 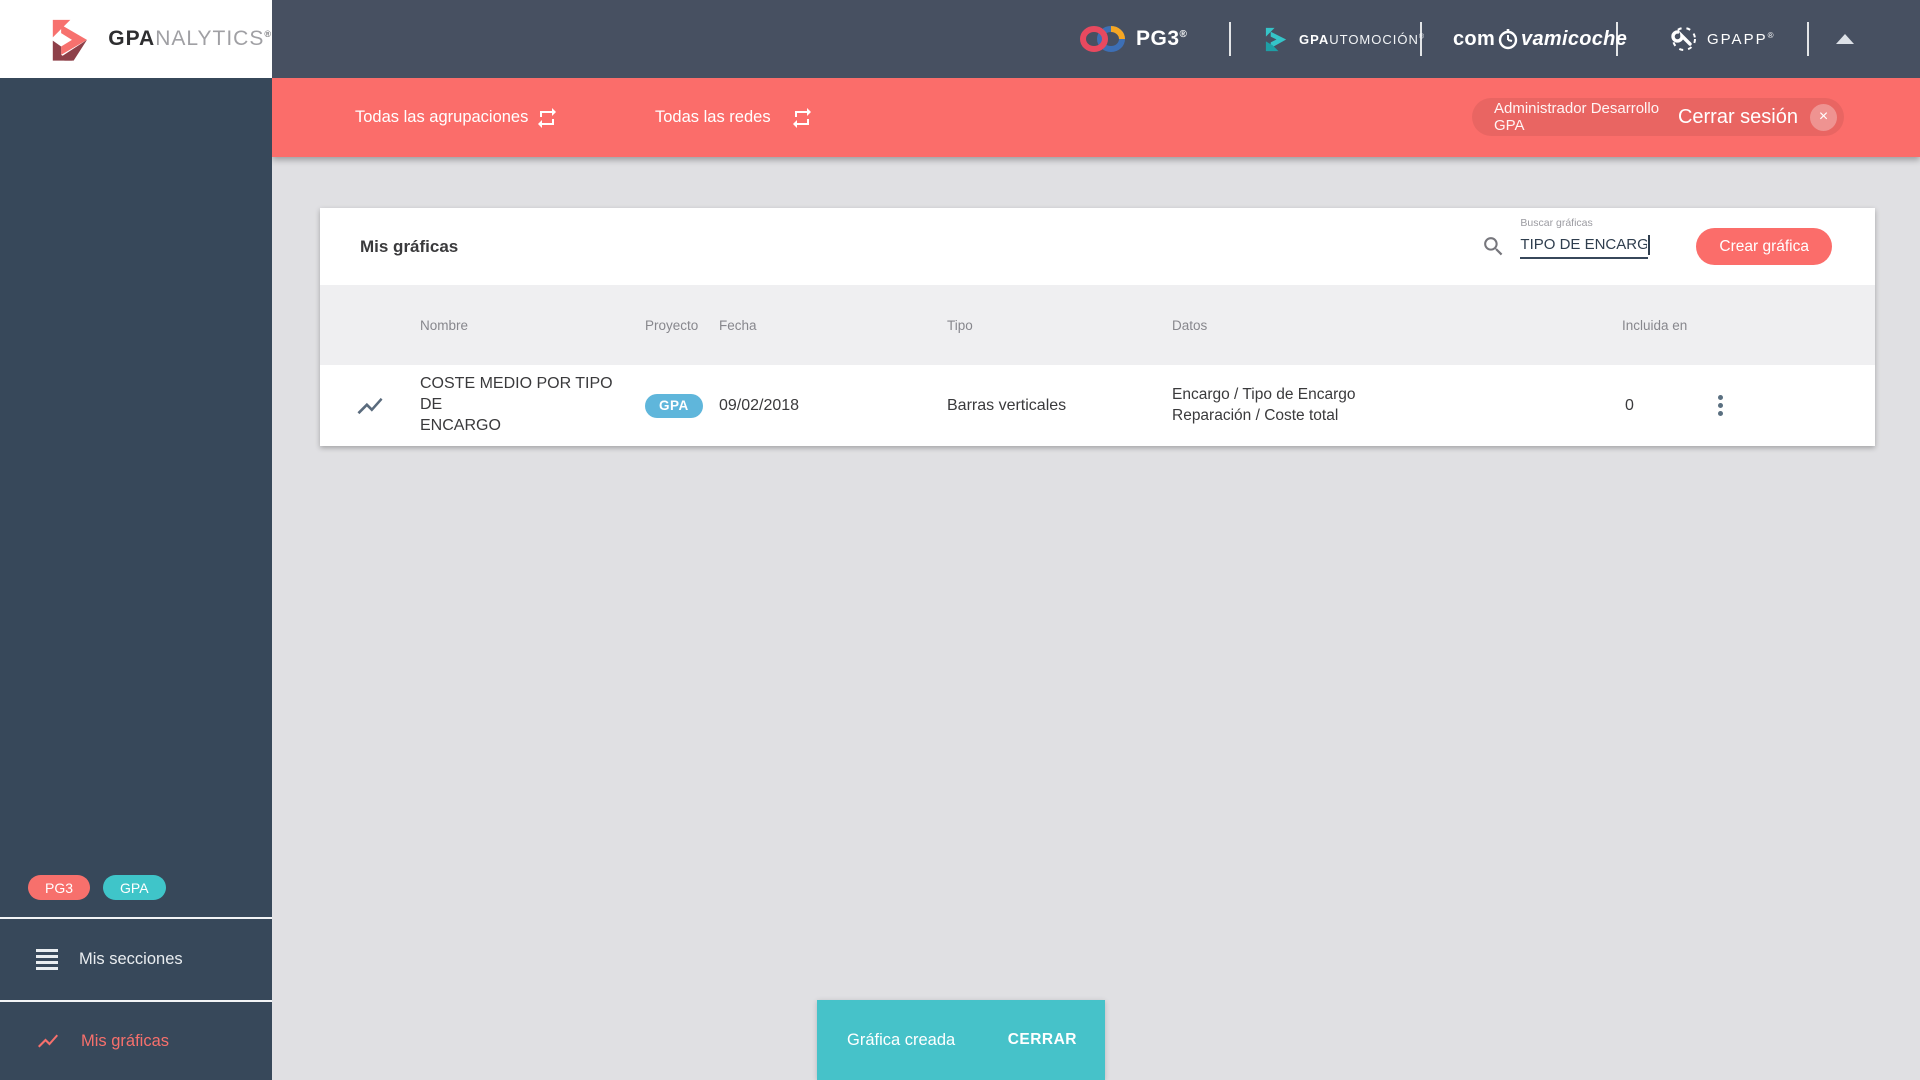 I want to click on comovamicoche-app-link: com vamicoche, so click(x=1540, y=39).